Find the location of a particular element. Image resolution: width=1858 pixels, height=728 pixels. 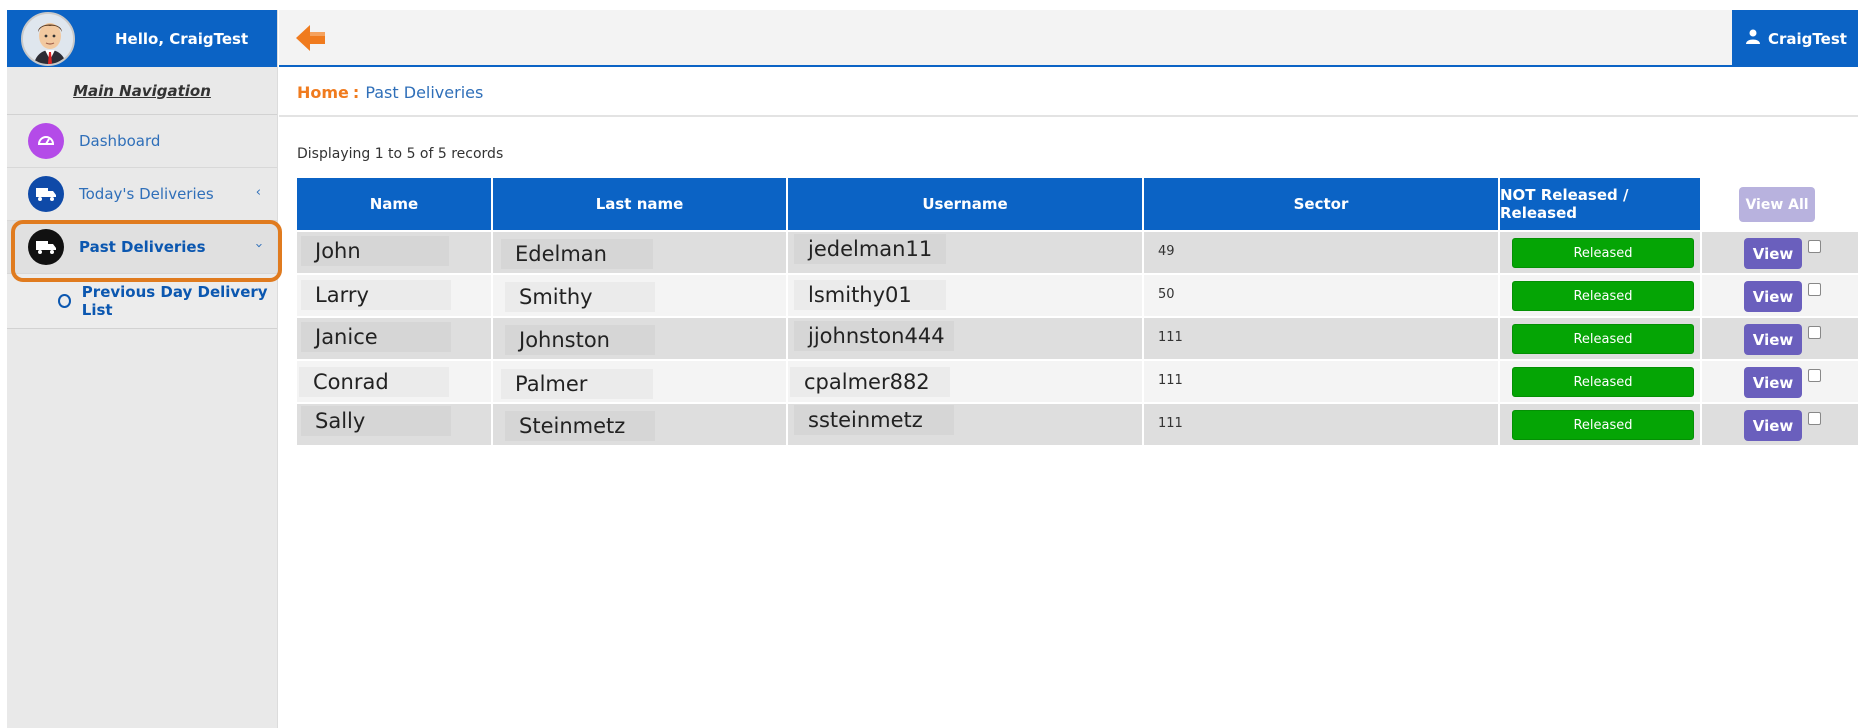

breadcrumb-current: Past Deliveries is located at coordinates (424, 92).